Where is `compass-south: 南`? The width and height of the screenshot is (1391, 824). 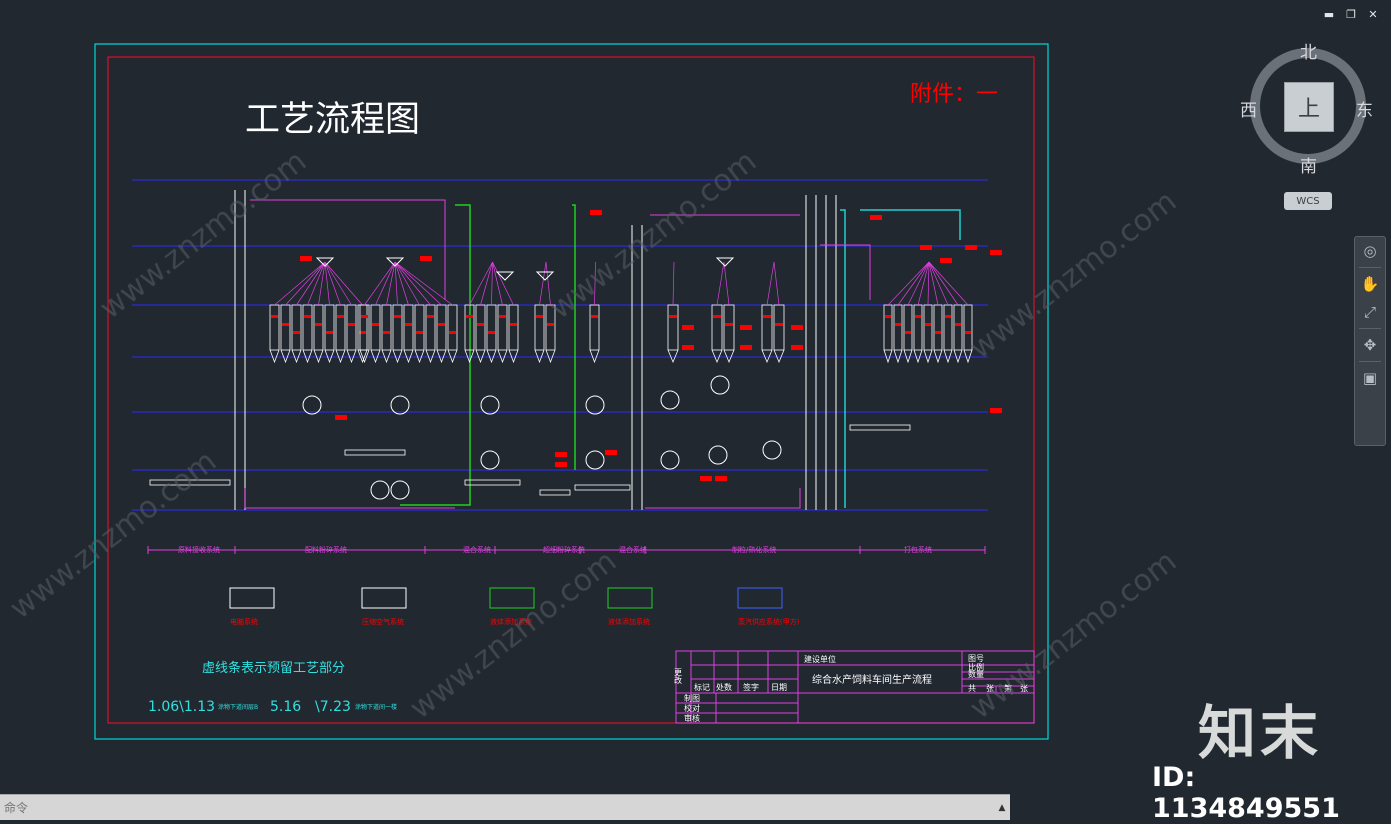
compass-south: 南 is located at coordinates (1308, 164).